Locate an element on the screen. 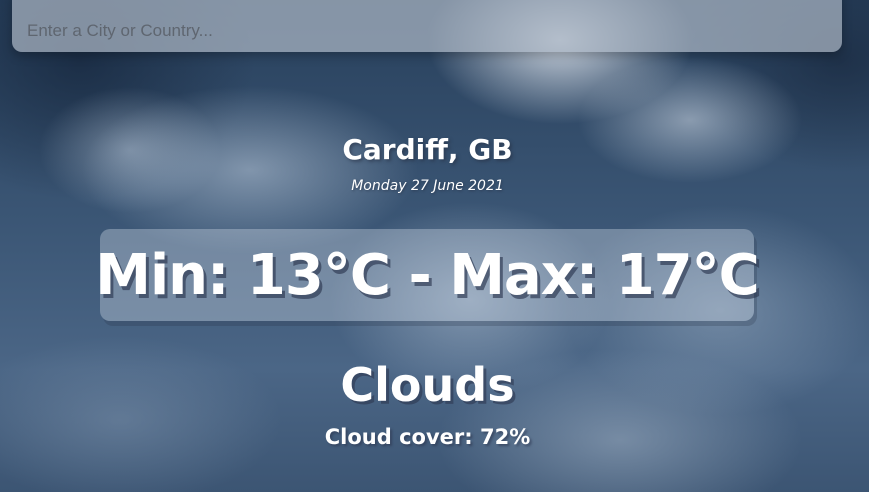 This screenshot has width=869, height=492. search-bar is located at coordinates (427, 26).